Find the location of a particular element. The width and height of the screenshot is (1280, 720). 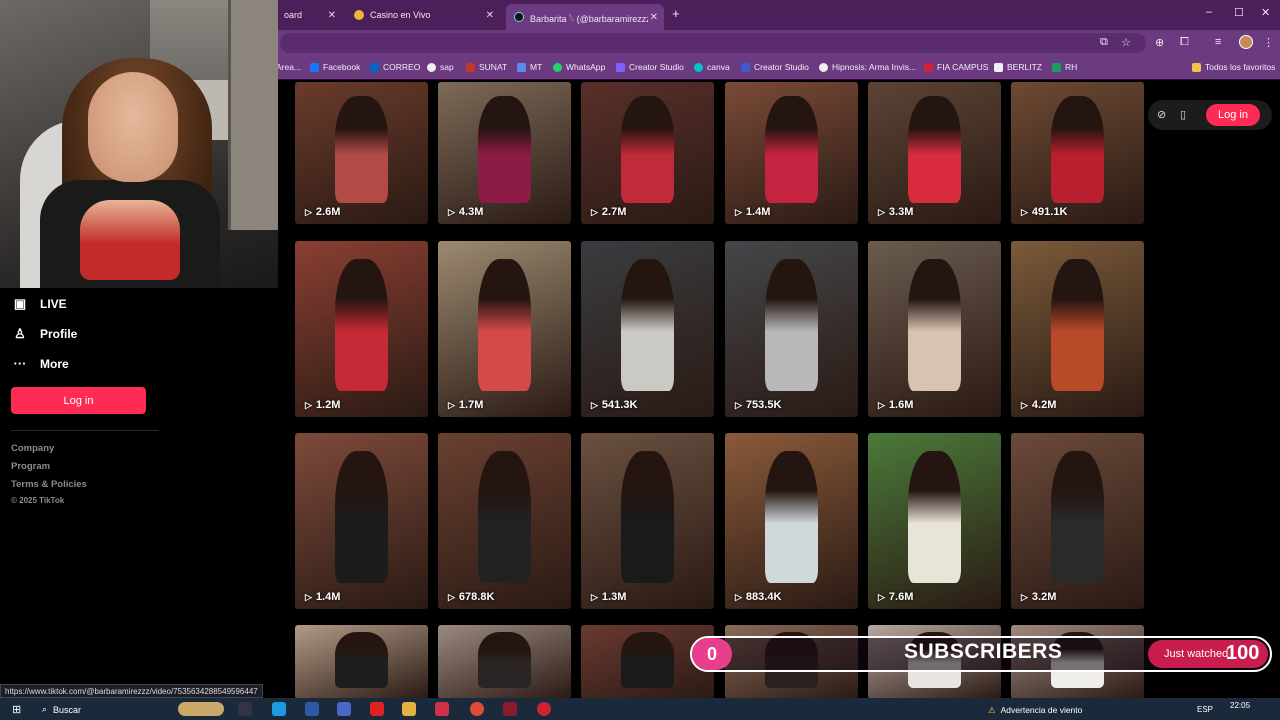

address-bar is located at coordinates (713, 43).